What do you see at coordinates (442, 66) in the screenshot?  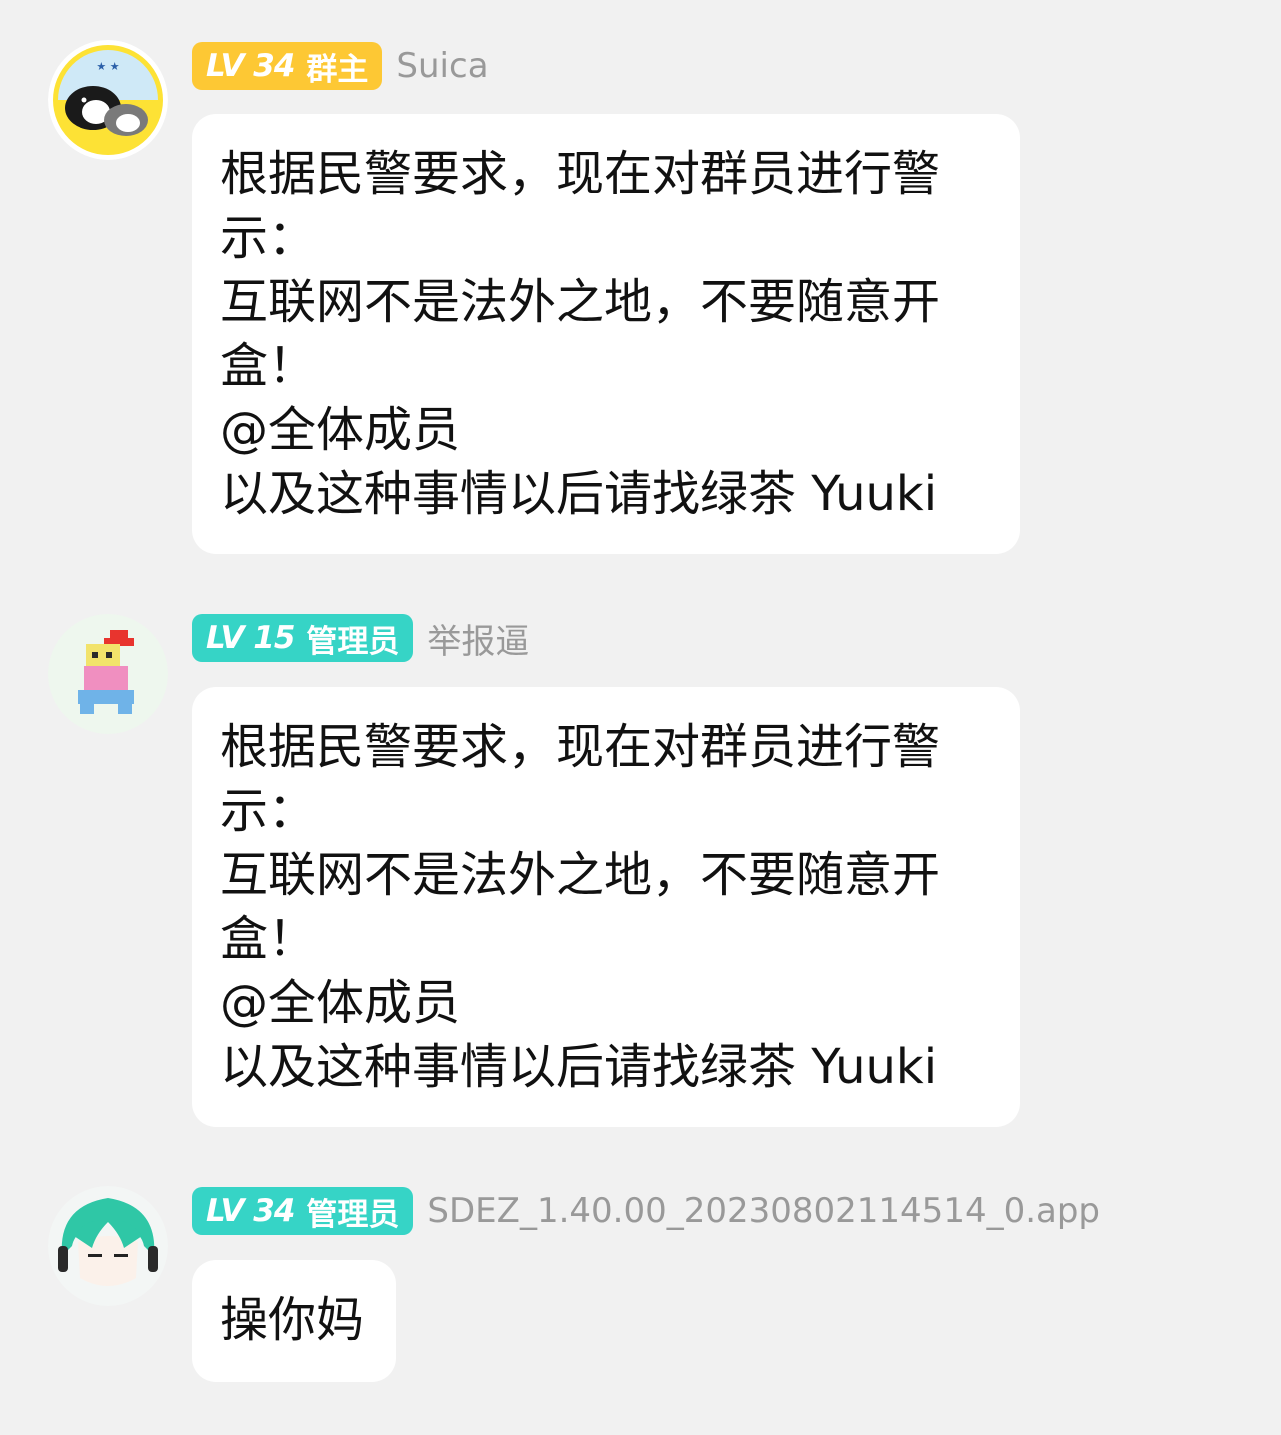 I see `sender-name: Suica` at bounding box center [442, 66].